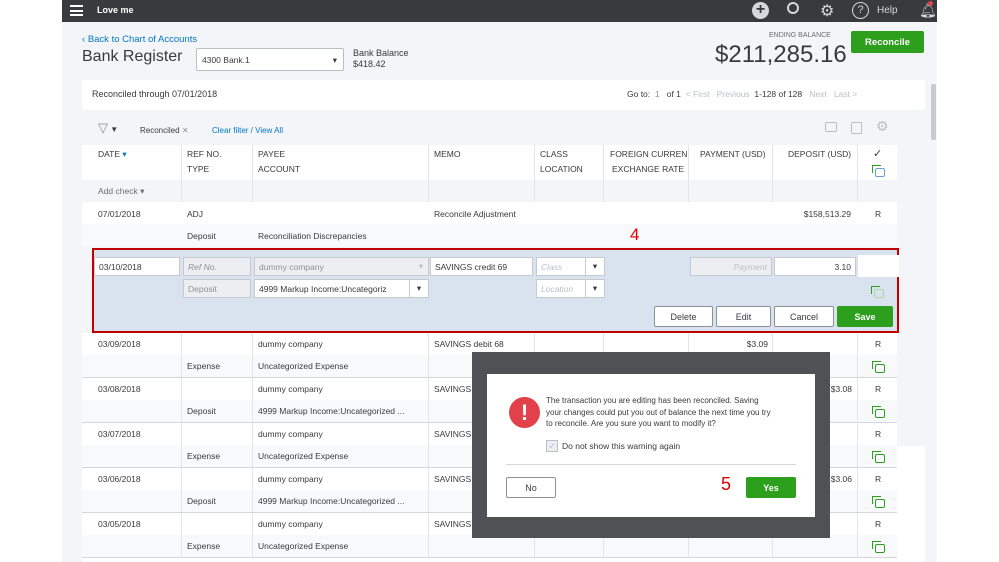  Describe the element at coordinates (160, 130) in the screenshot. I see `filter-chip-label: Reconciled` at that location.